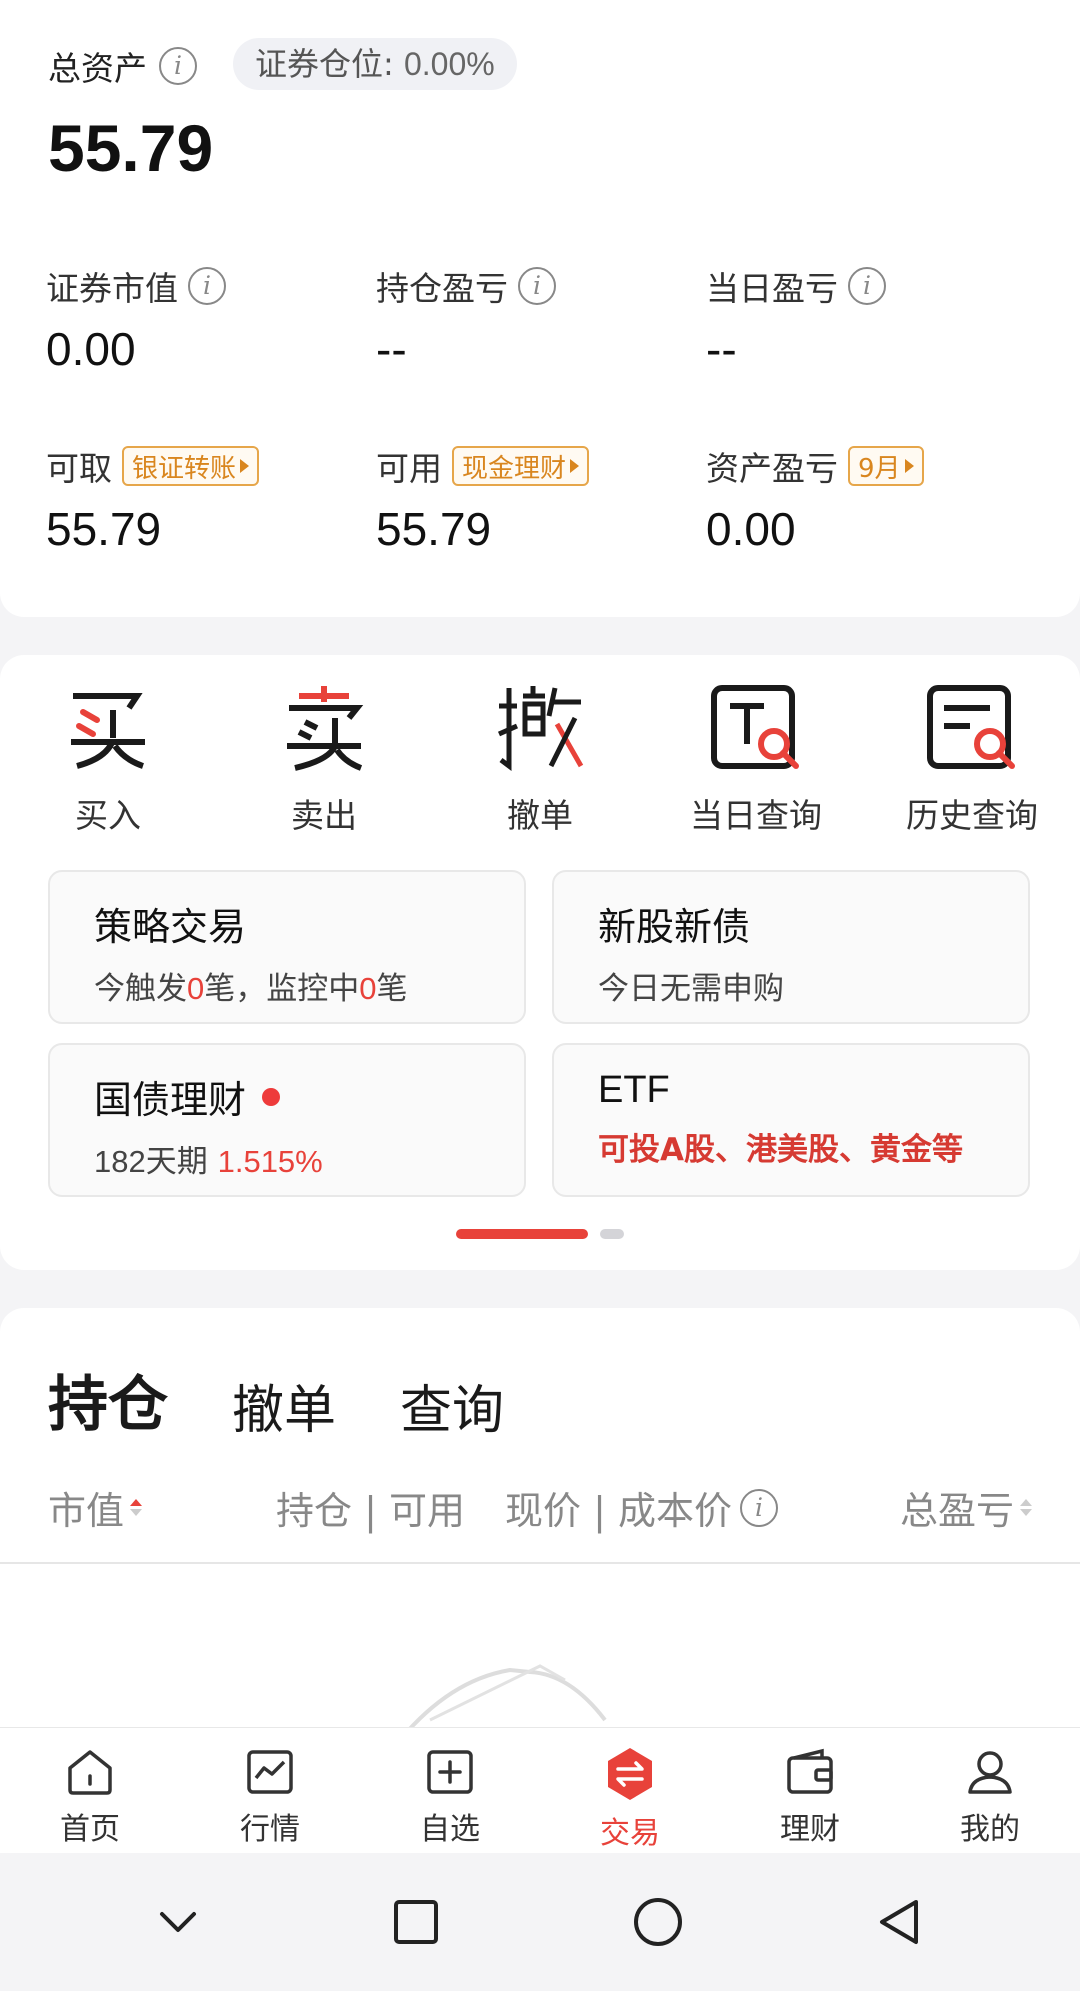 The width and height of the screenshot is (1080, 1991). I want to click on bank-transfer-tag: 银证转账, so click(191, 466).